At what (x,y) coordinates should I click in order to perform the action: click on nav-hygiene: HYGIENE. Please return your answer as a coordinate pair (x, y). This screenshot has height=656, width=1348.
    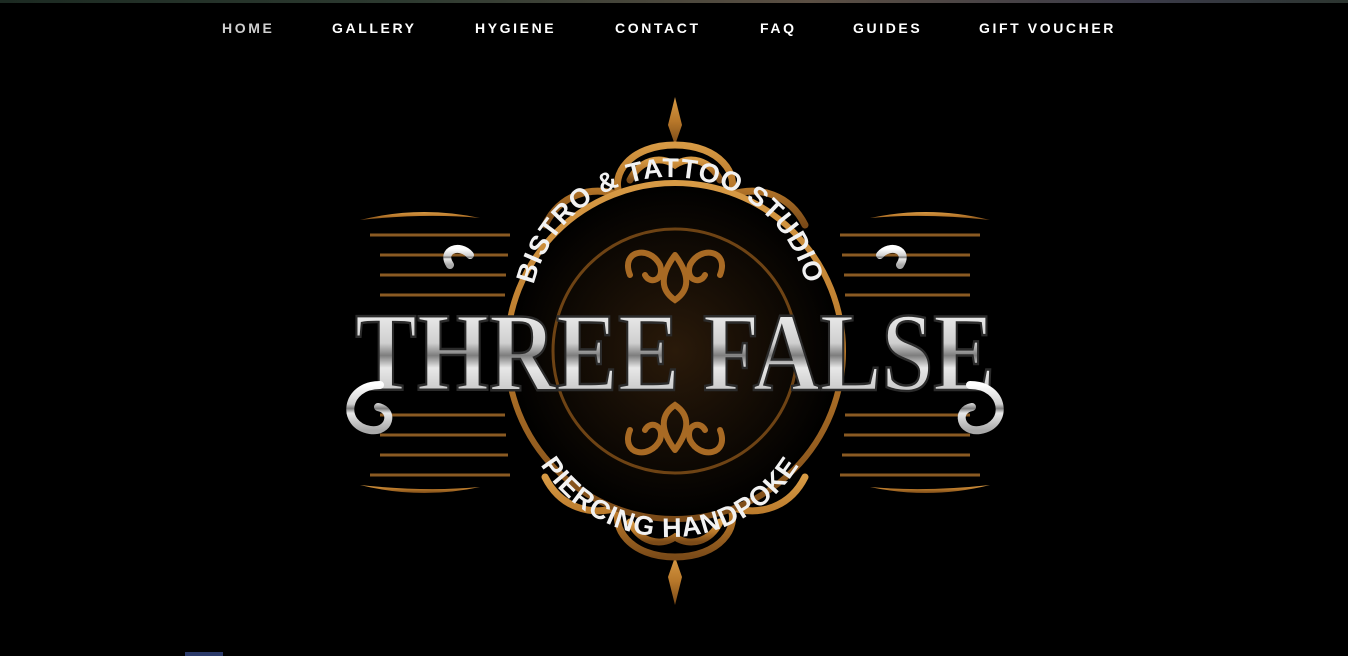
    Looking at the image, I should click on (515, 28).